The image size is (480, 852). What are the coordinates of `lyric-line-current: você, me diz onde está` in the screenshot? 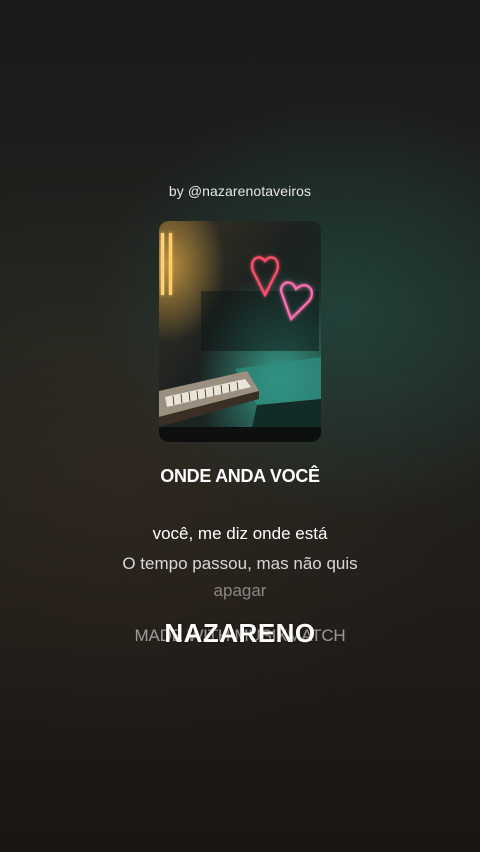 It's located at (240, 533).